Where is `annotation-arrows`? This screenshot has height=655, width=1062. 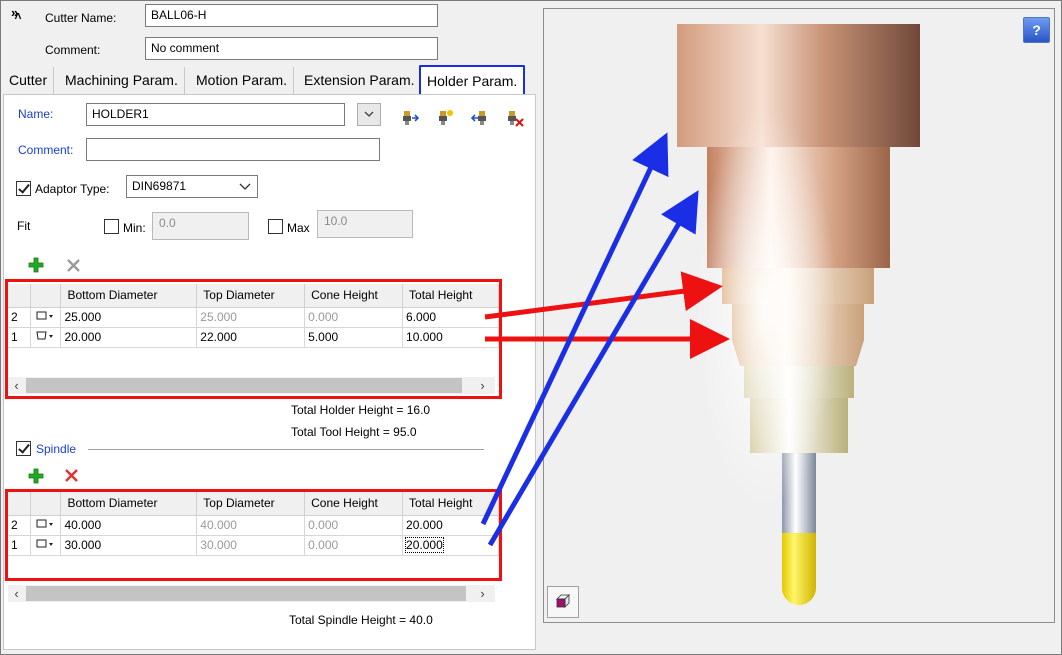
annotation-arrows is located at coordinates (605, 339).